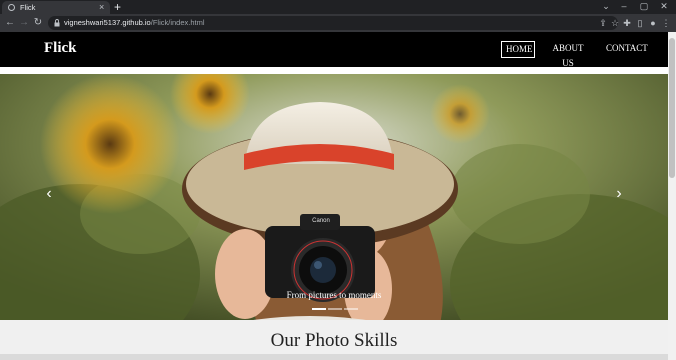 Image resolution: width=676 pixels, height=360 pixels. Describe the element at coordinates (107, 22) in the screenshot. I see `url-domain: vigneshwari5137.github.io` at that location.